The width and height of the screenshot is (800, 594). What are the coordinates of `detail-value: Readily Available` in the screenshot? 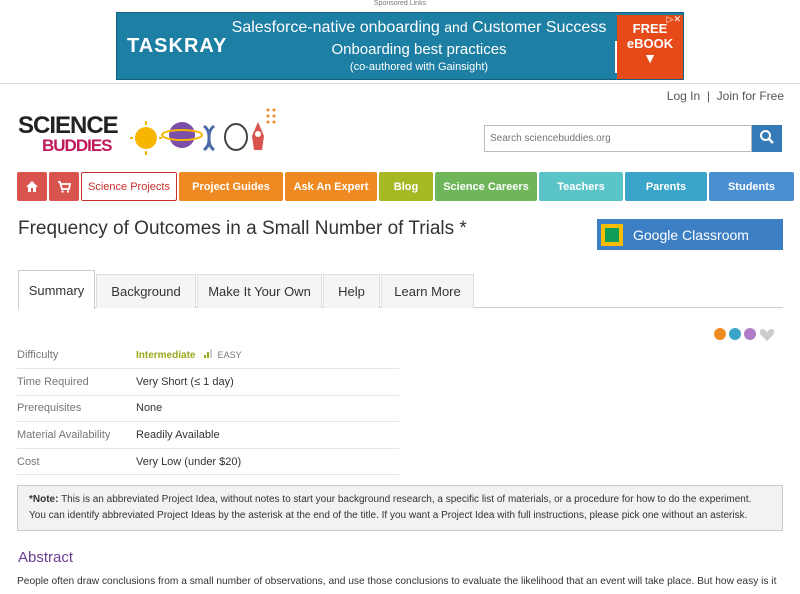 It's located at (267, 435).